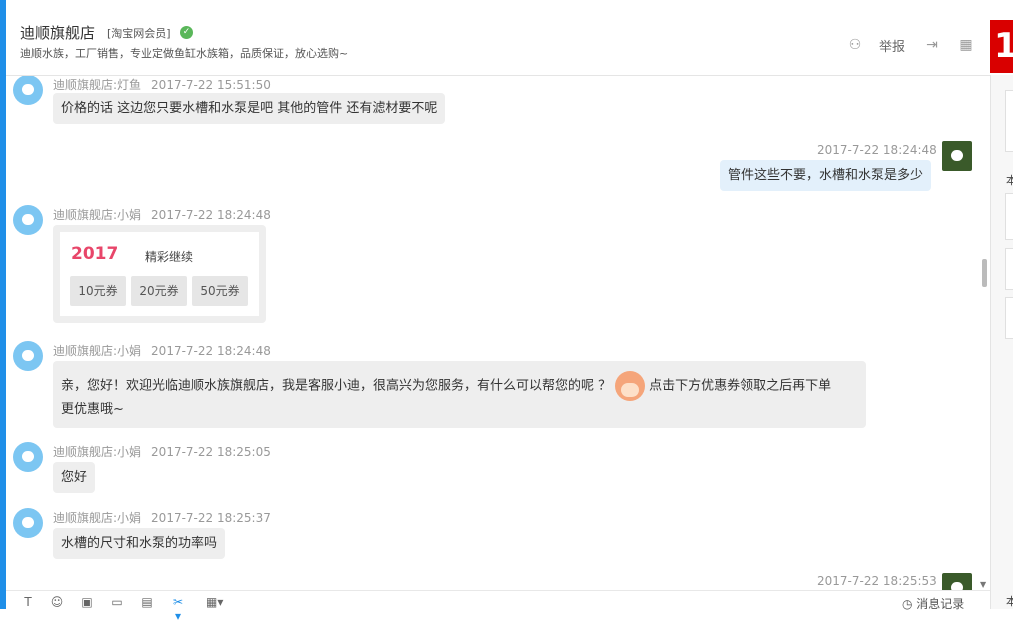  I want to click on message-bubble: 水槽的尺寸和水泵的功率吗, so click(139, 543).